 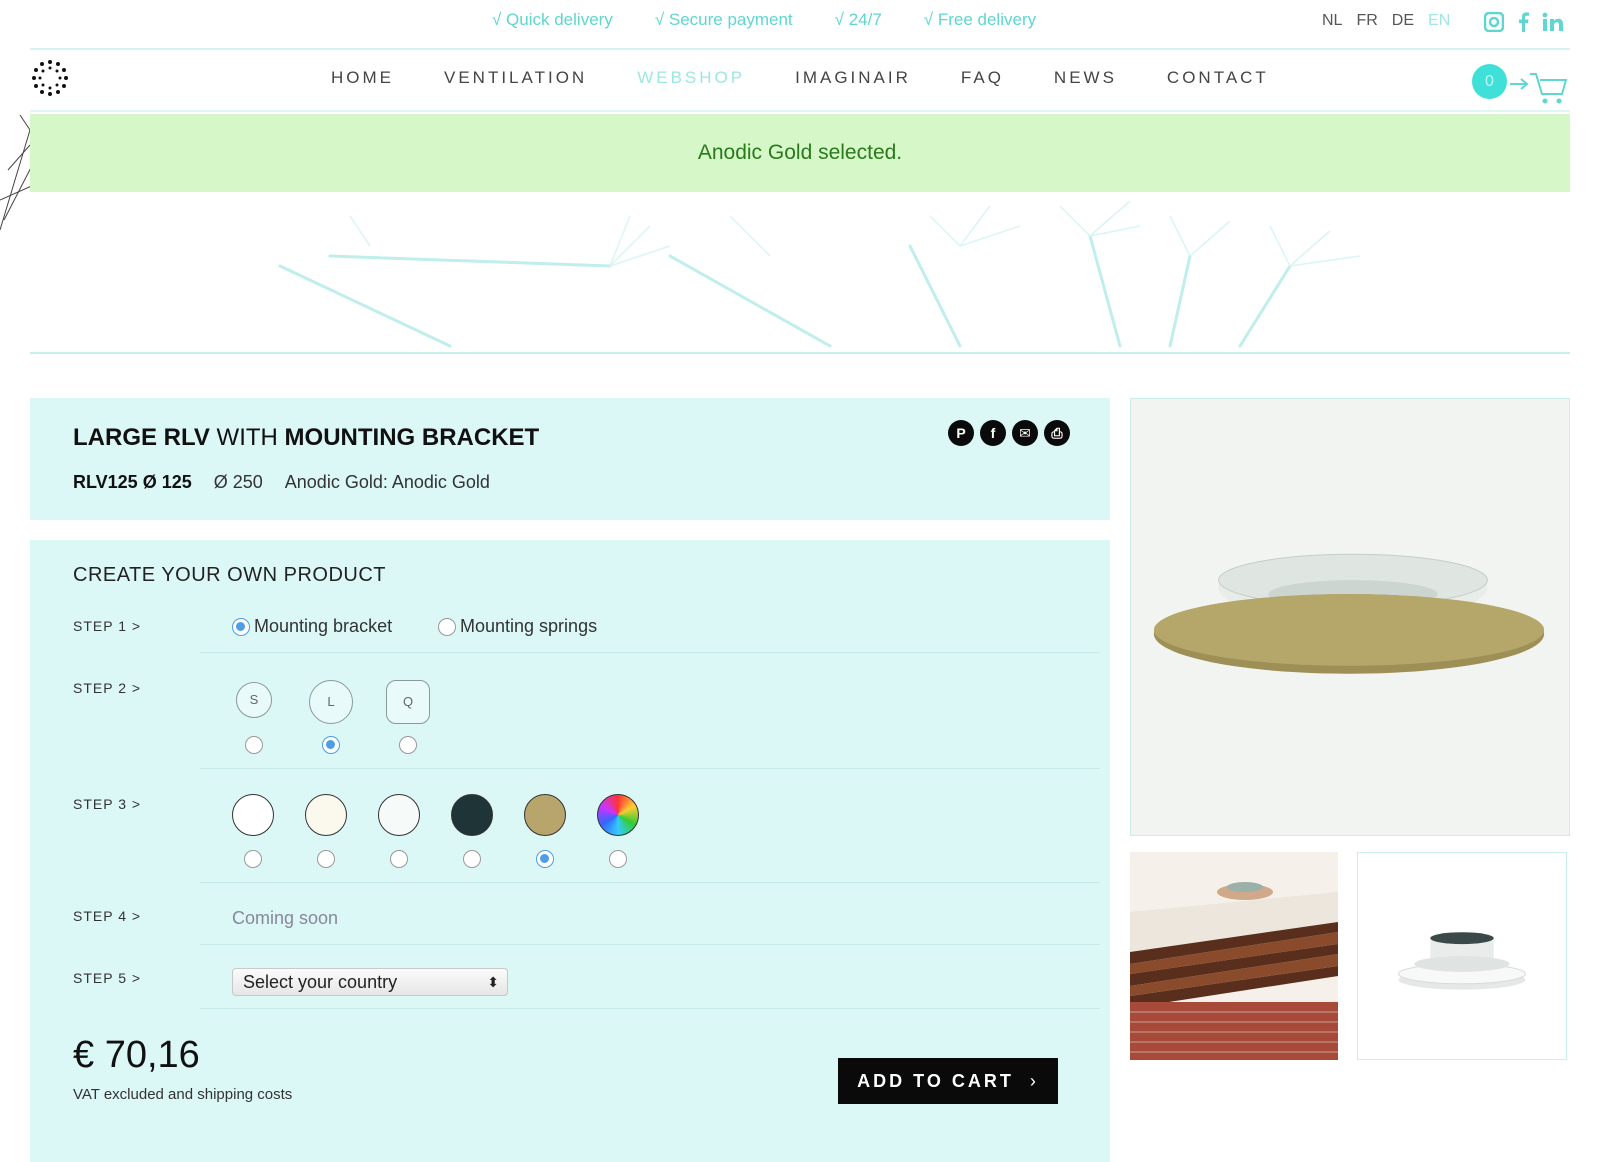 What do you see at coordinates (254, 745) in the screenshot?
I see `radio-size-s` at bounding box center [254, 745].